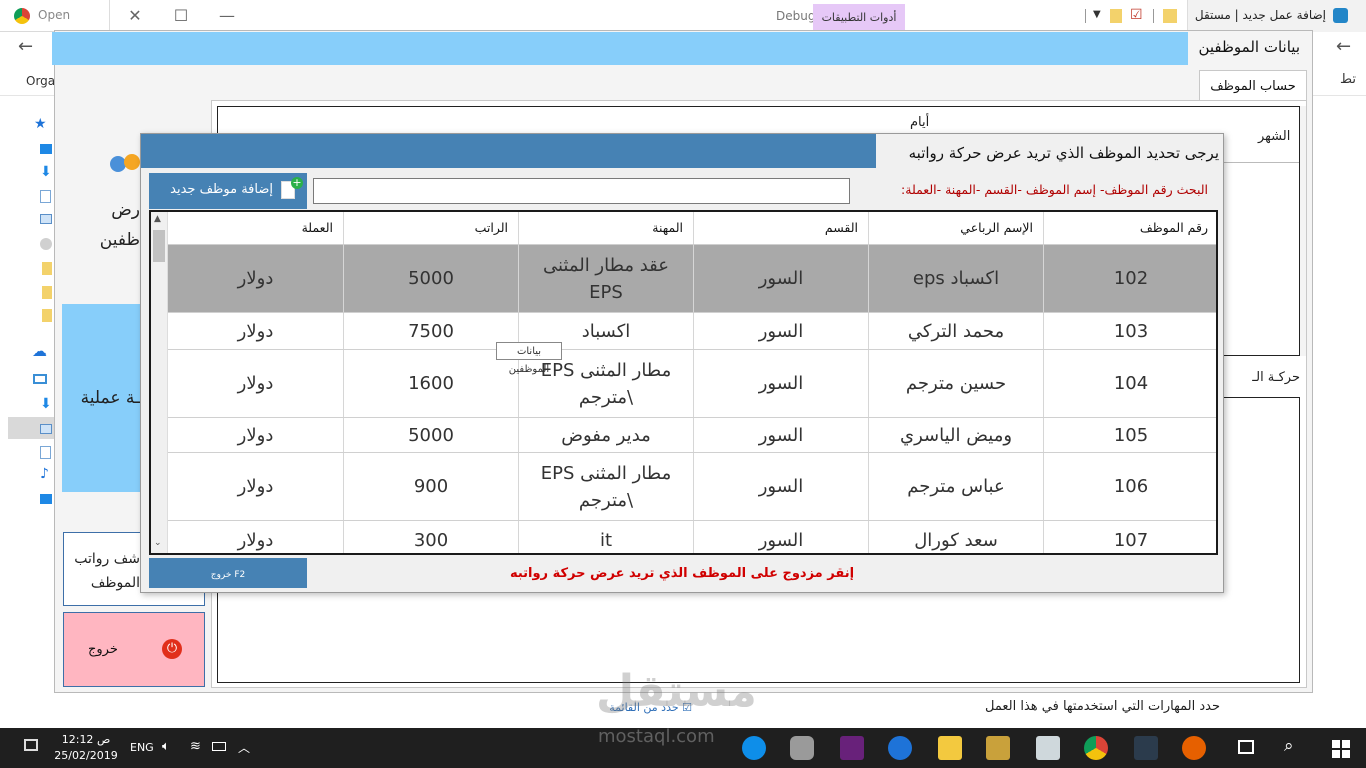  I want to click on dropdown-arrow-icon: ▼, so click(1097, 14).